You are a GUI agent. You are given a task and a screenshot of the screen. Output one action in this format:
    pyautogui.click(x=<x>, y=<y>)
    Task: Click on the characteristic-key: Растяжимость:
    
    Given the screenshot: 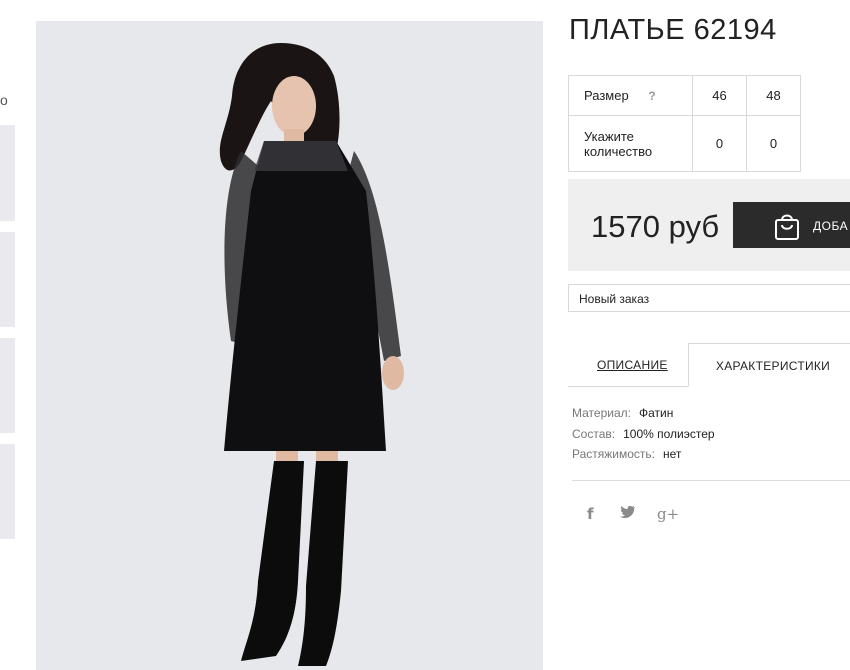 What is the action you would take?
    pyautogui.click(x=614, y=454)
    